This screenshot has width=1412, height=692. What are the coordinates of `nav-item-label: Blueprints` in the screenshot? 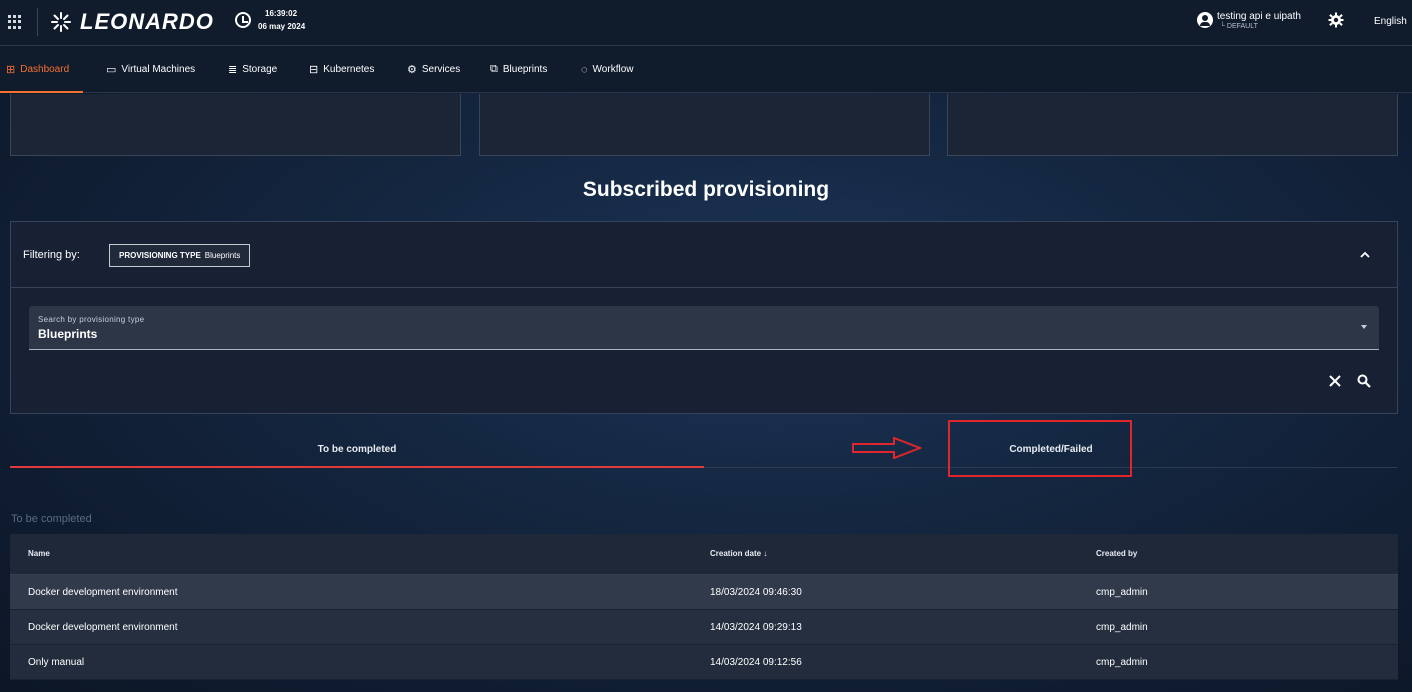 It's located at (525, 69).